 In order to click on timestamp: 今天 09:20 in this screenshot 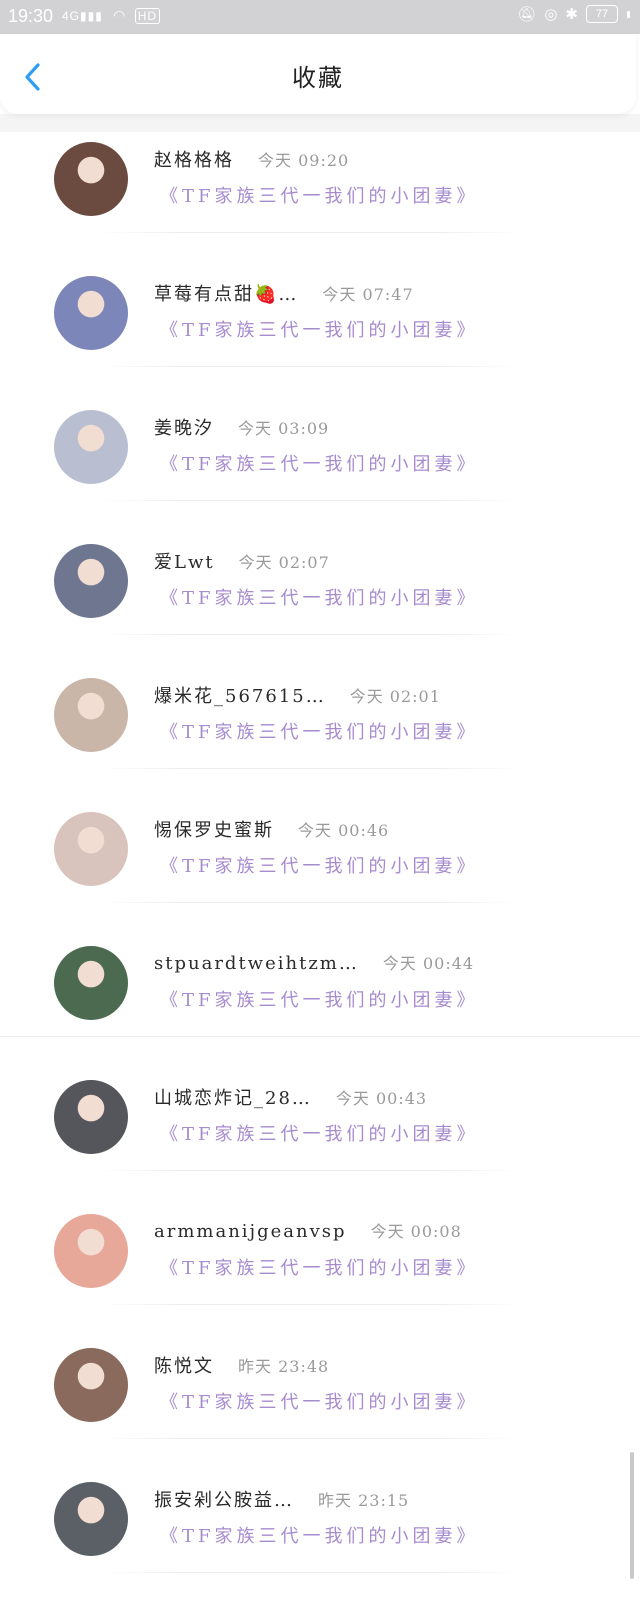, I will do `click(304, 160)`.